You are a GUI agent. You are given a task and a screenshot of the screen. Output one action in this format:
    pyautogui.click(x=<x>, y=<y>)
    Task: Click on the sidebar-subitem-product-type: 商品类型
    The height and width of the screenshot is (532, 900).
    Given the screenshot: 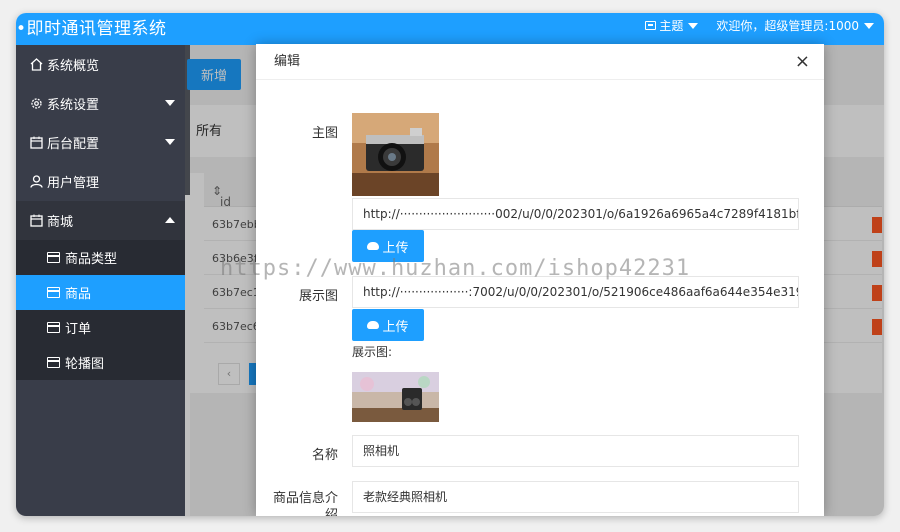 What is the action you would take?
    pyautogui.click(x=100, y=257)
    